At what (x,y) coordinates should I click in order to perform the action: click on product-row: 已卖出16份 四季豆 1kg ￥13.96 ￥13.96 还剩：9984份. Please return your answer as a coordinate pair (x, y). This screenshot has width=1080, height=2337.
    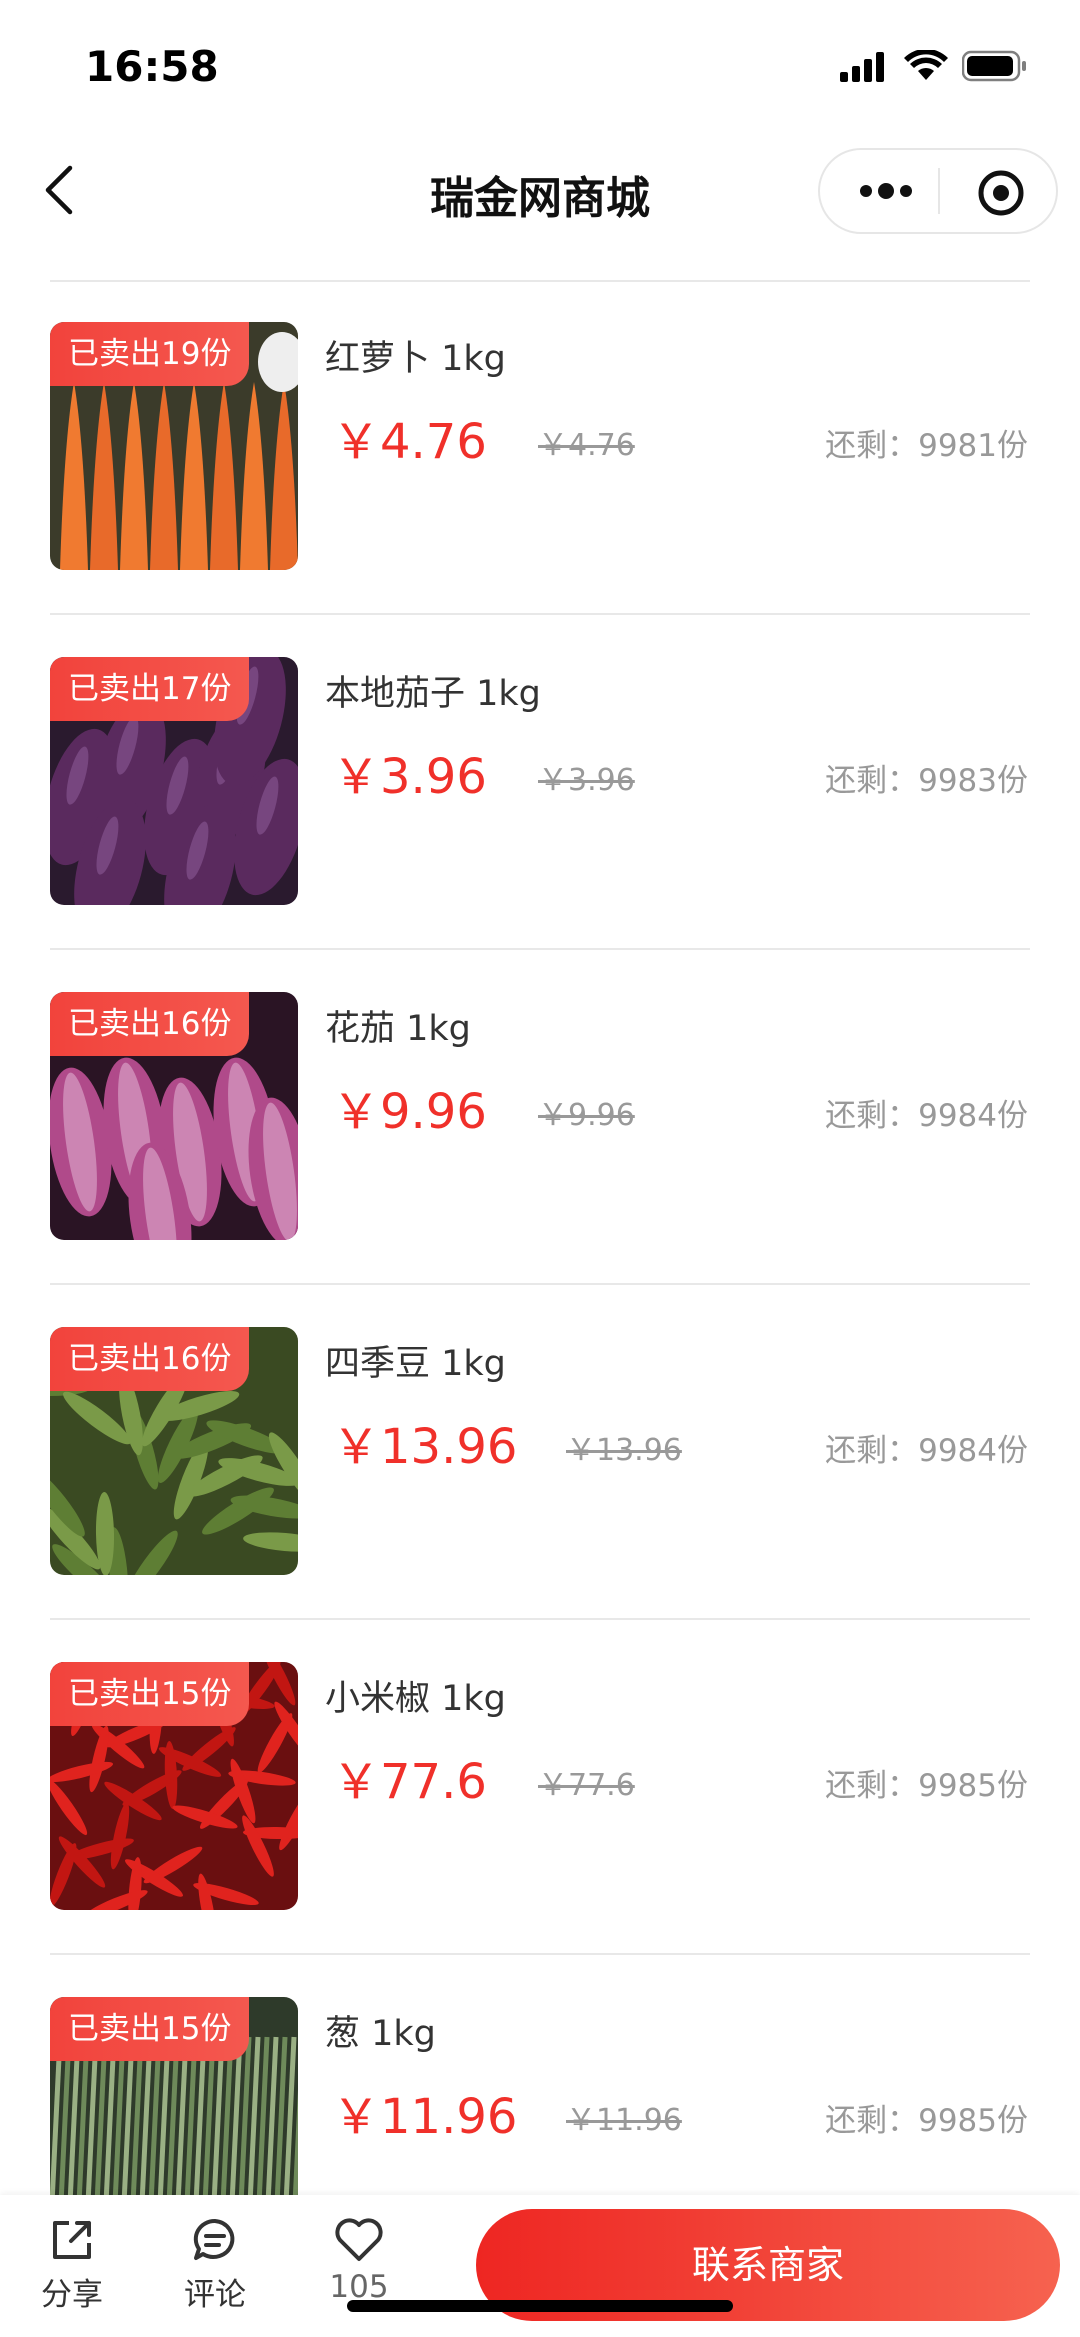
    Looking at the image, I should click on (540, 1452).